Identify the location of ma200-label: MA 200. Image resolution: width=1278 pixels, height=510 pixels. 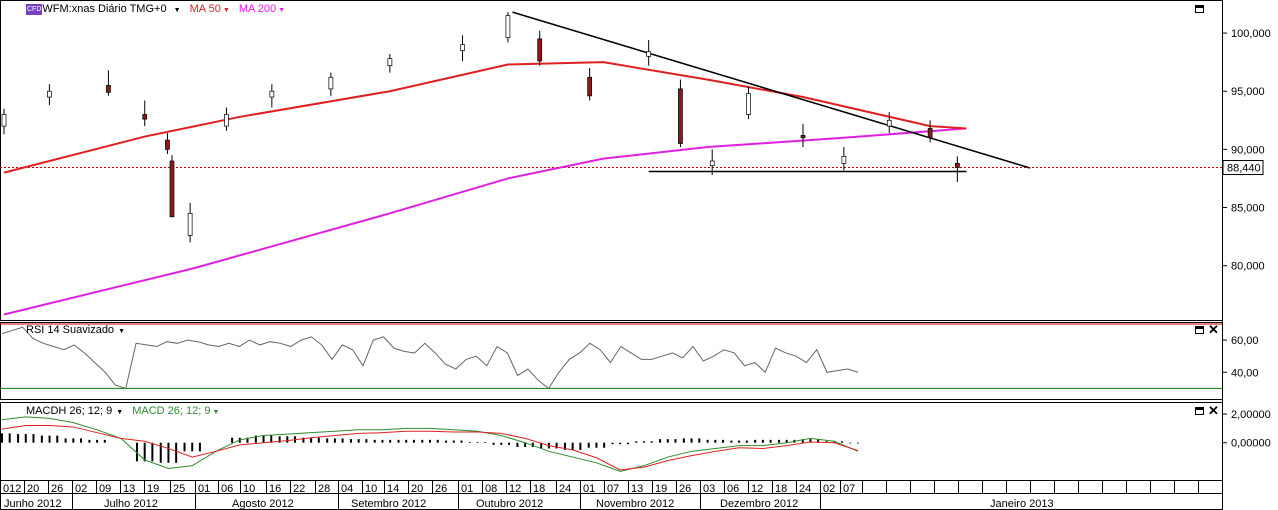
(257, 9).